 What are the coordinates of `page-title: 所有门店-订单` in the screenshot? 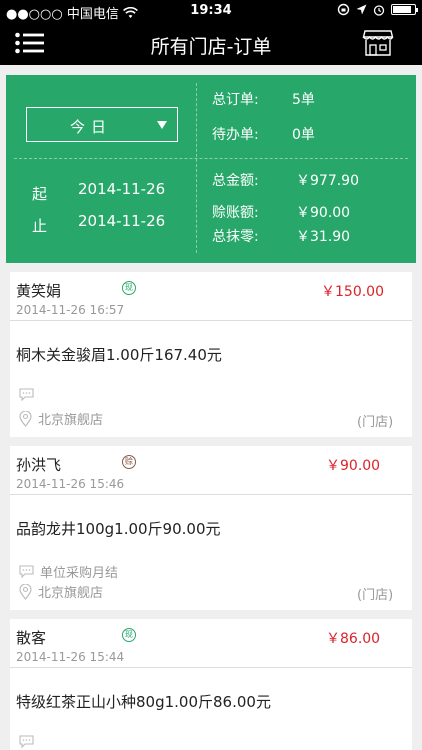 It's located at (211, 47).